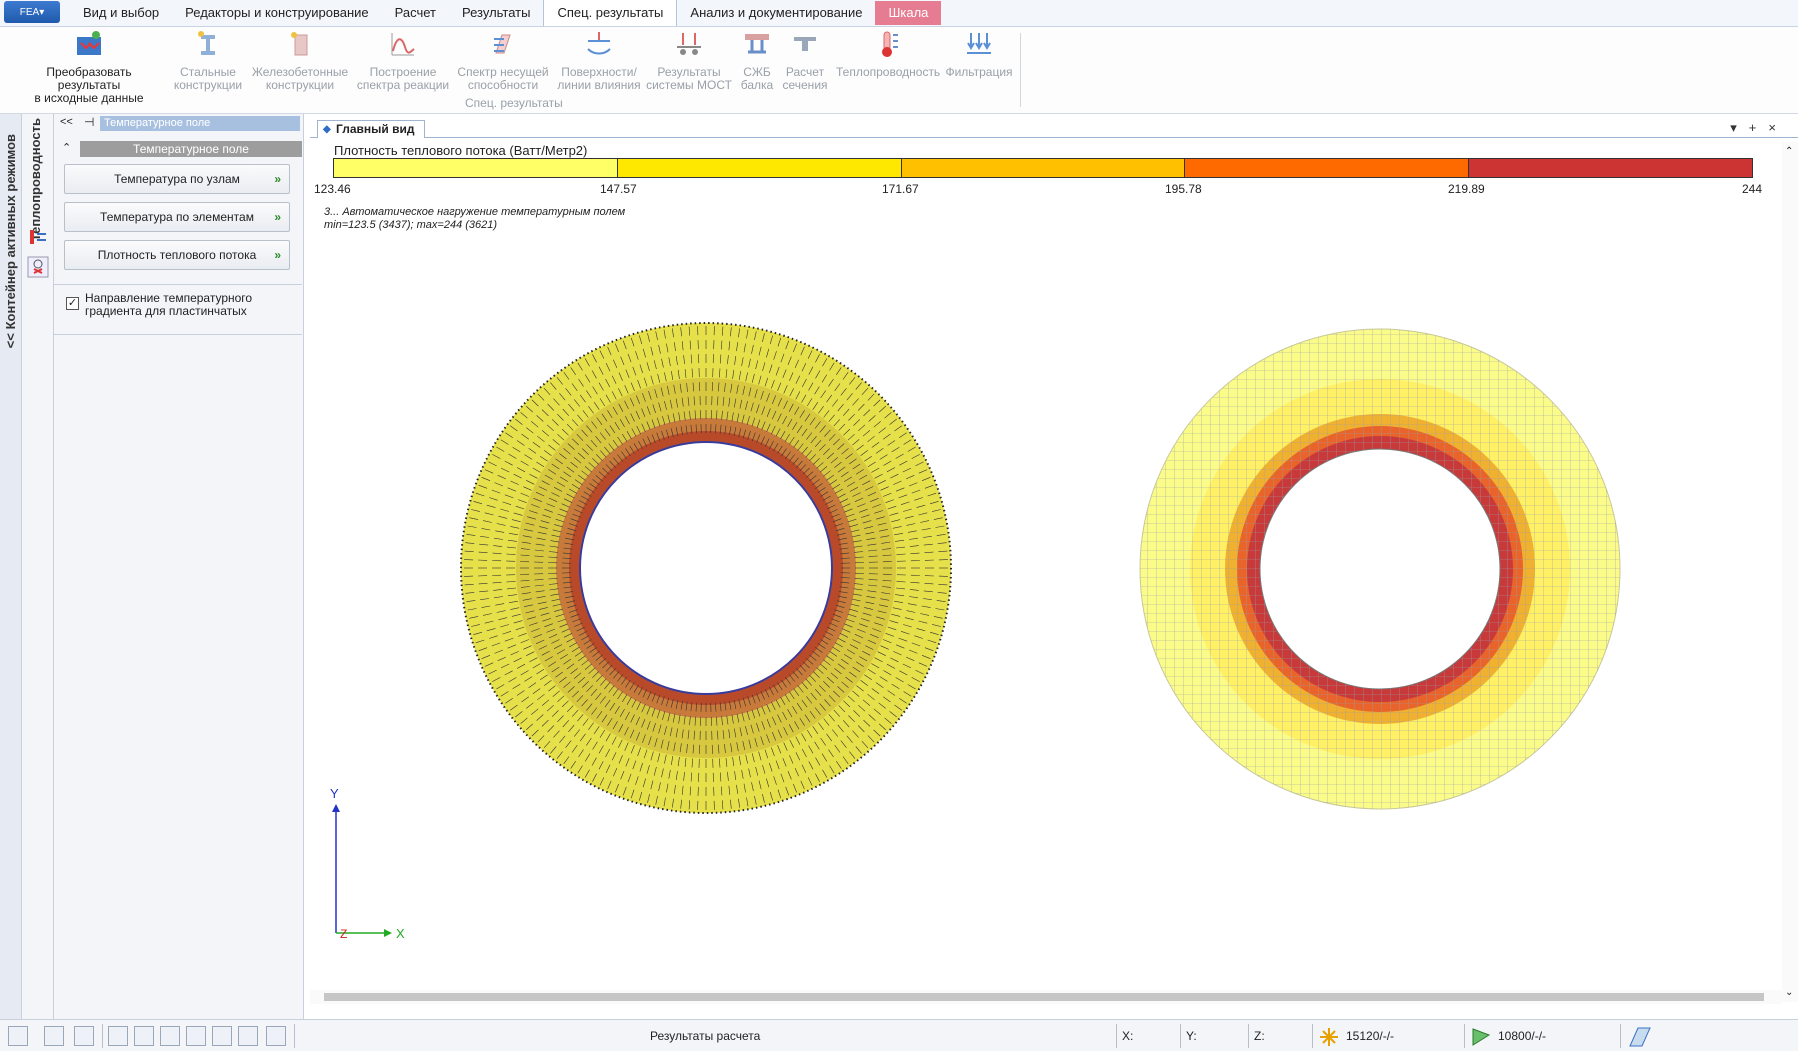 The width and height of the screenshot is (1798, 1051). What do you see at coordinates (334, 793) in the screenshot?
I see `axis-y-label: Y` at bounding box center [334, 793].